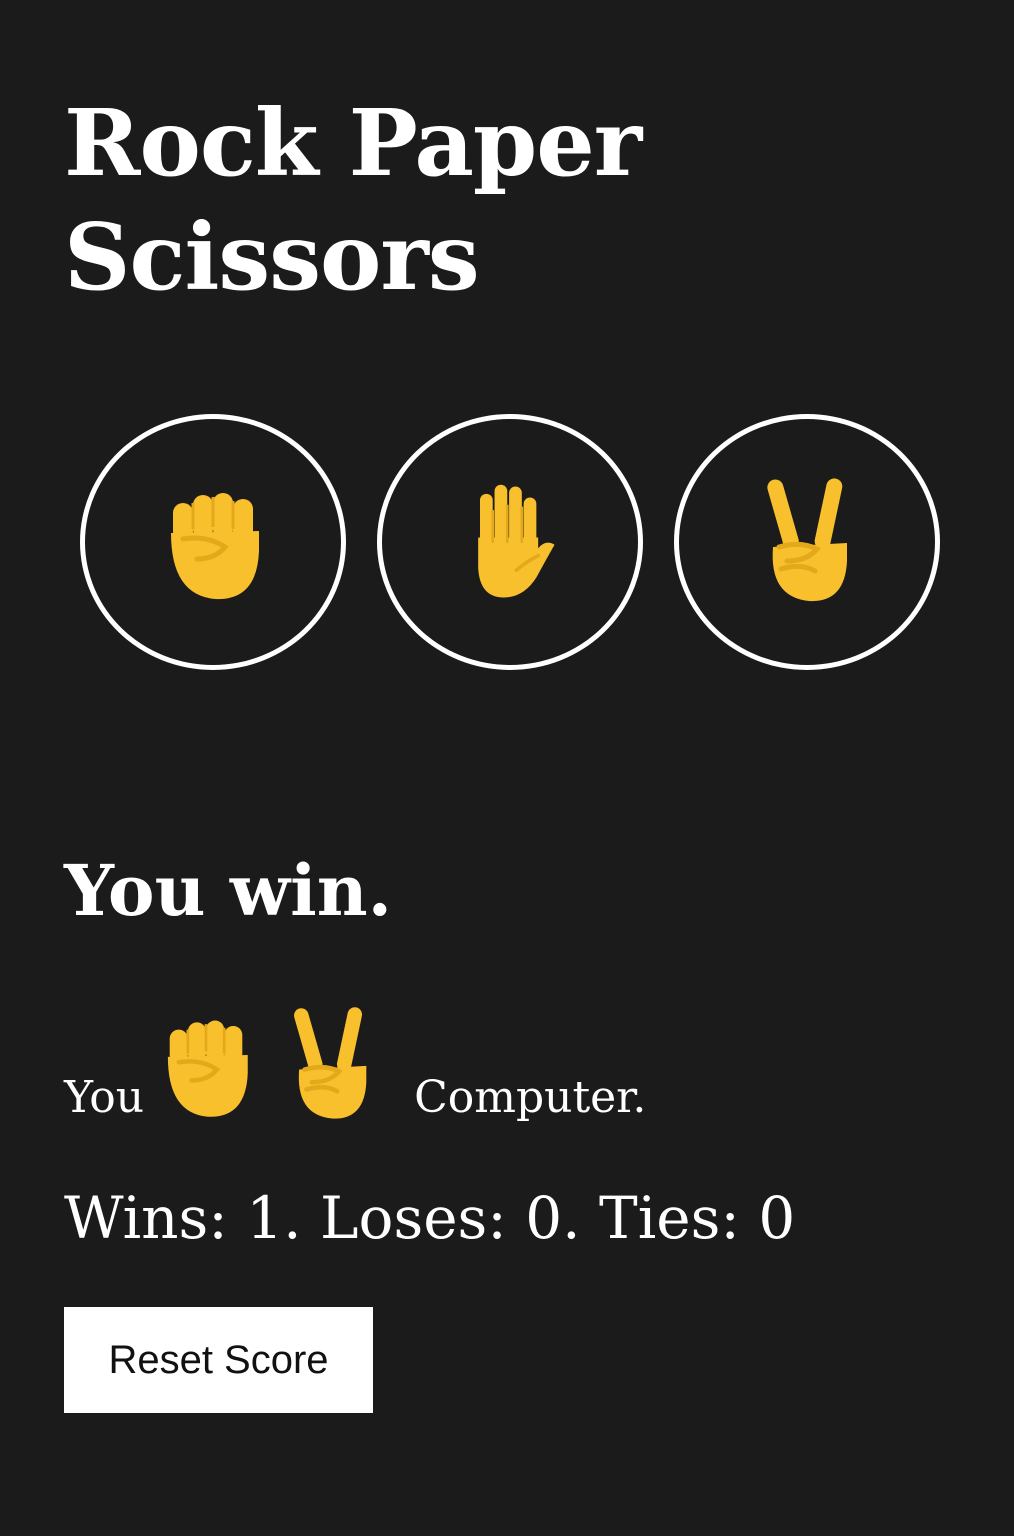  Describe the element at coordinates (430, 1218) in the screenshot. I see `score-text: Wins: 1. Loses: 0. Ties: 0` at that location.